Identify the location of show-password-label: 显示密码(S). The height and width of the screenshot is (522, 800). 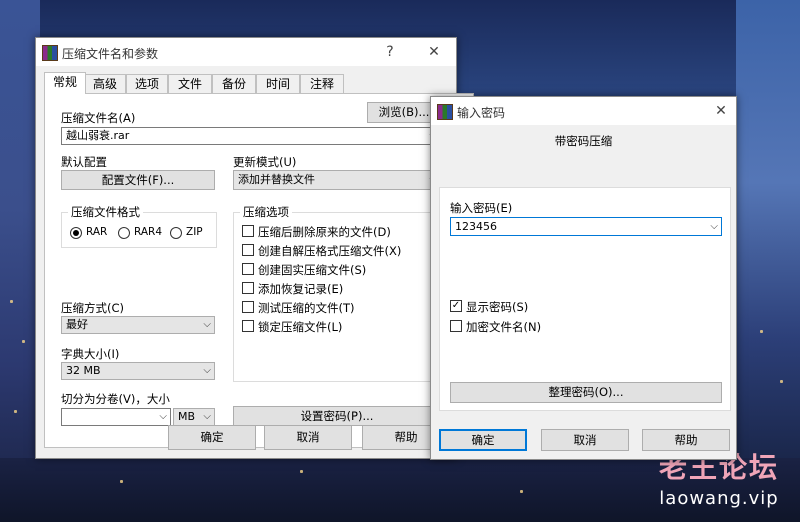
(497, 307).